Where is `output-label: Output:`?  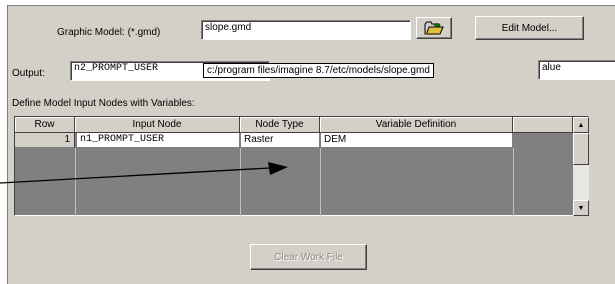
output-label: Output: is located at coordinates (28, 73).